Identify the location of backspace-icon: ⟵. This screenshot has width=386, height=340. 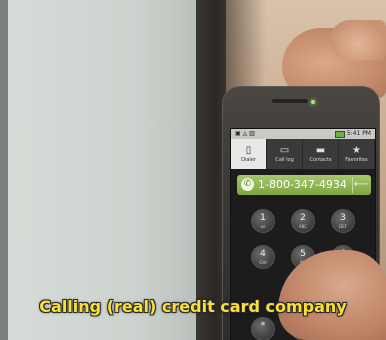
(360, 185).